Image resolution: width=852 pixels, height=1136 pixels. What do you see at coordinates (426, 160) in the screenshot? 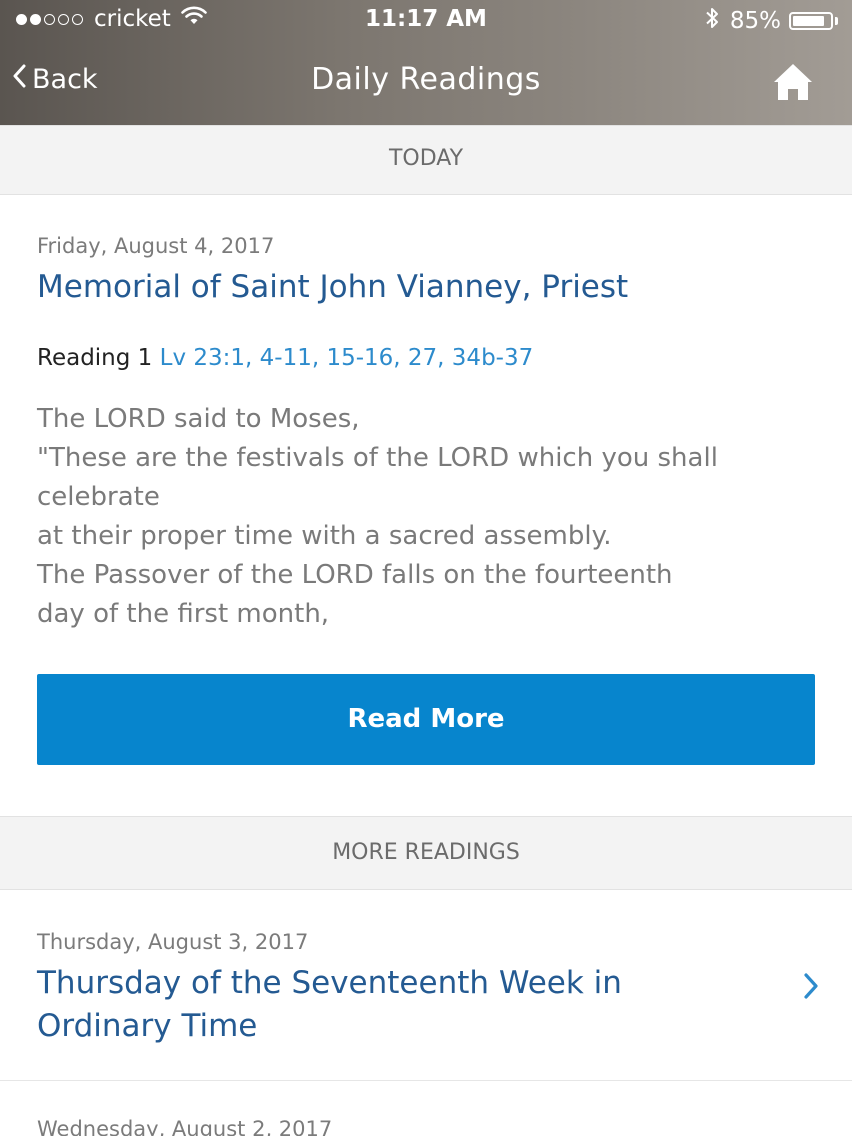
I see `today-section-header: TODAY` at bounding box center [426, 160].